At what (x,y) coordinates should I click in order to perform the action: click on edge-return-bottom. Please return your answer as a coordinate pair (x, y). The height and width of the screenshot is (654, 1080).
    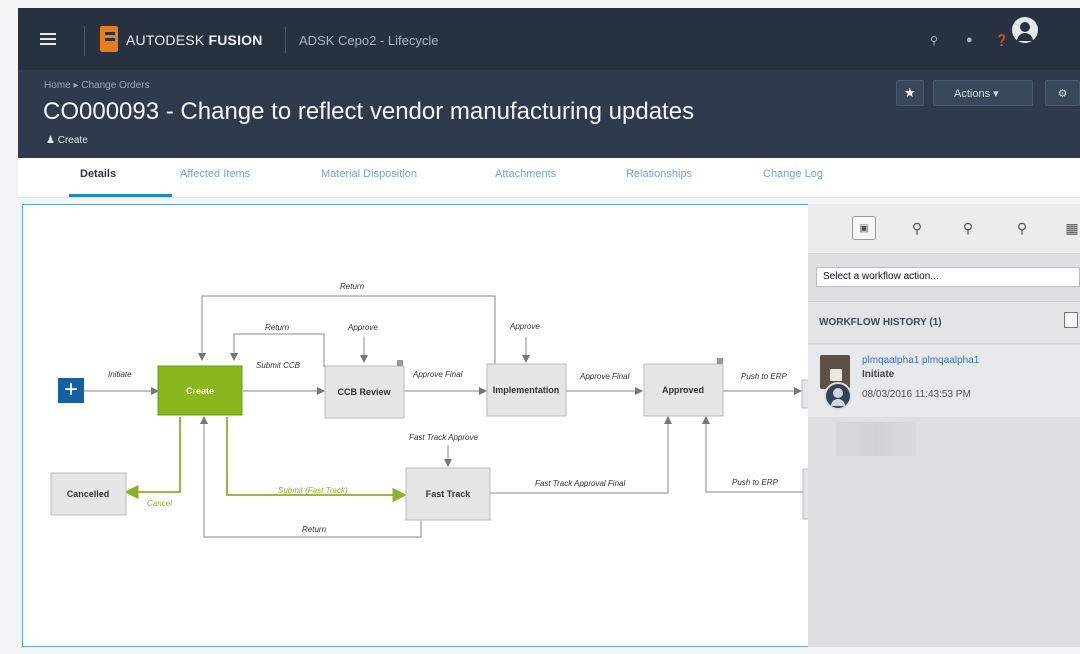
    Looking at the image, I should click on (311, 477).